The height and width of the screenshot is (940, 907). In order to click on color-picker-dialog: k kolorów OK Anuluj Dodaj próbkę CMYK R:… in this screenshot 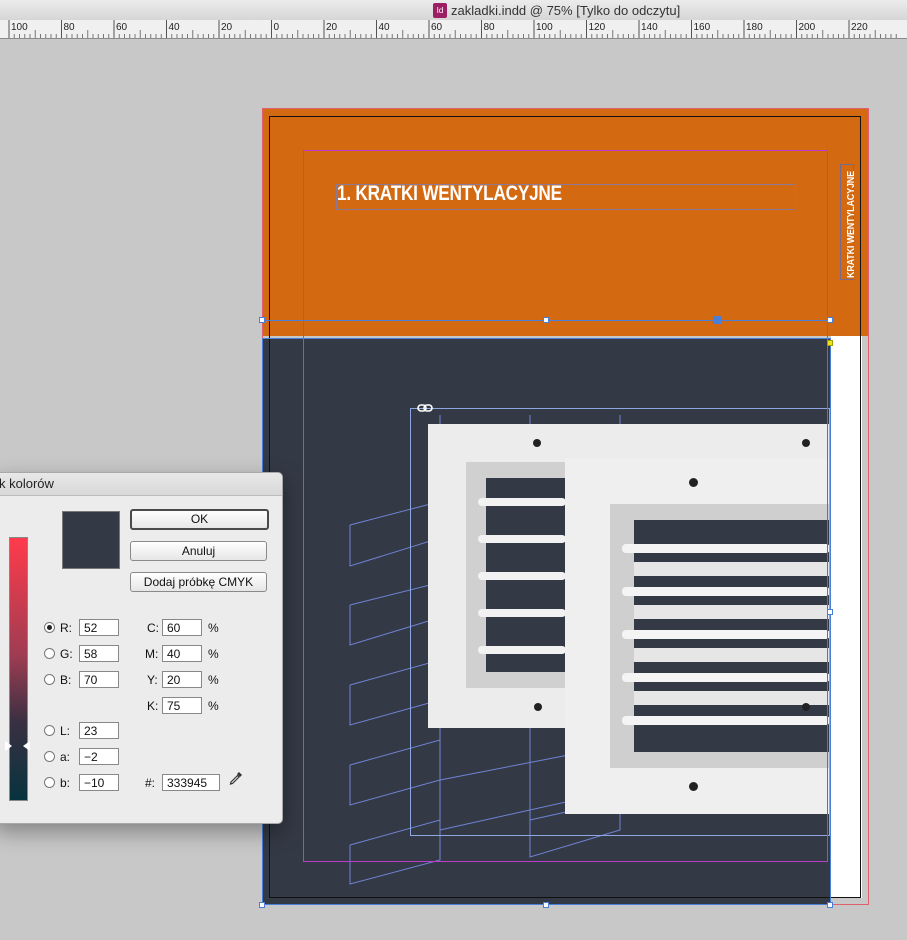, I will do `click(141, 648)`.